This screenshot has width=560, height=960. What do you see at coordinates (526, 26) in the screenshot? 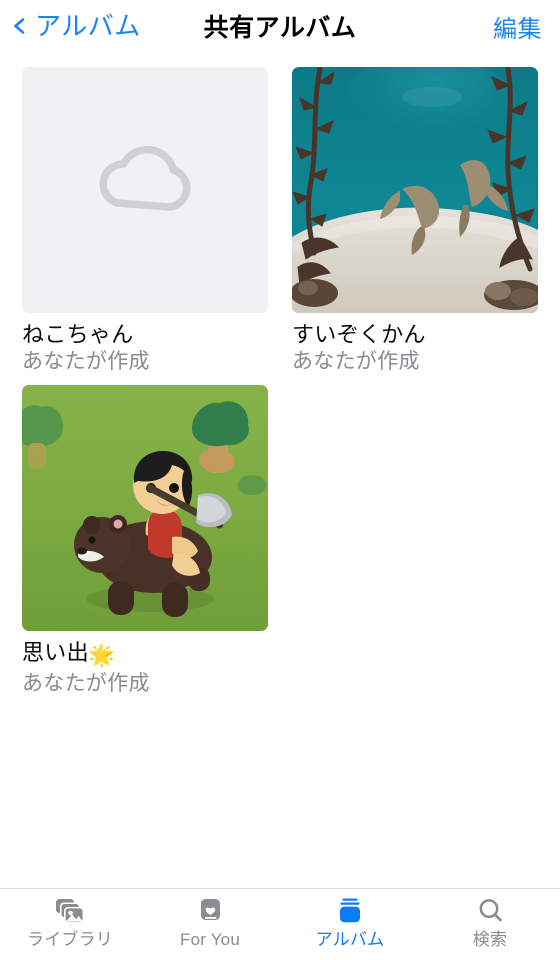
I see `edit-button: 編集` at bounding box center [526, 26].